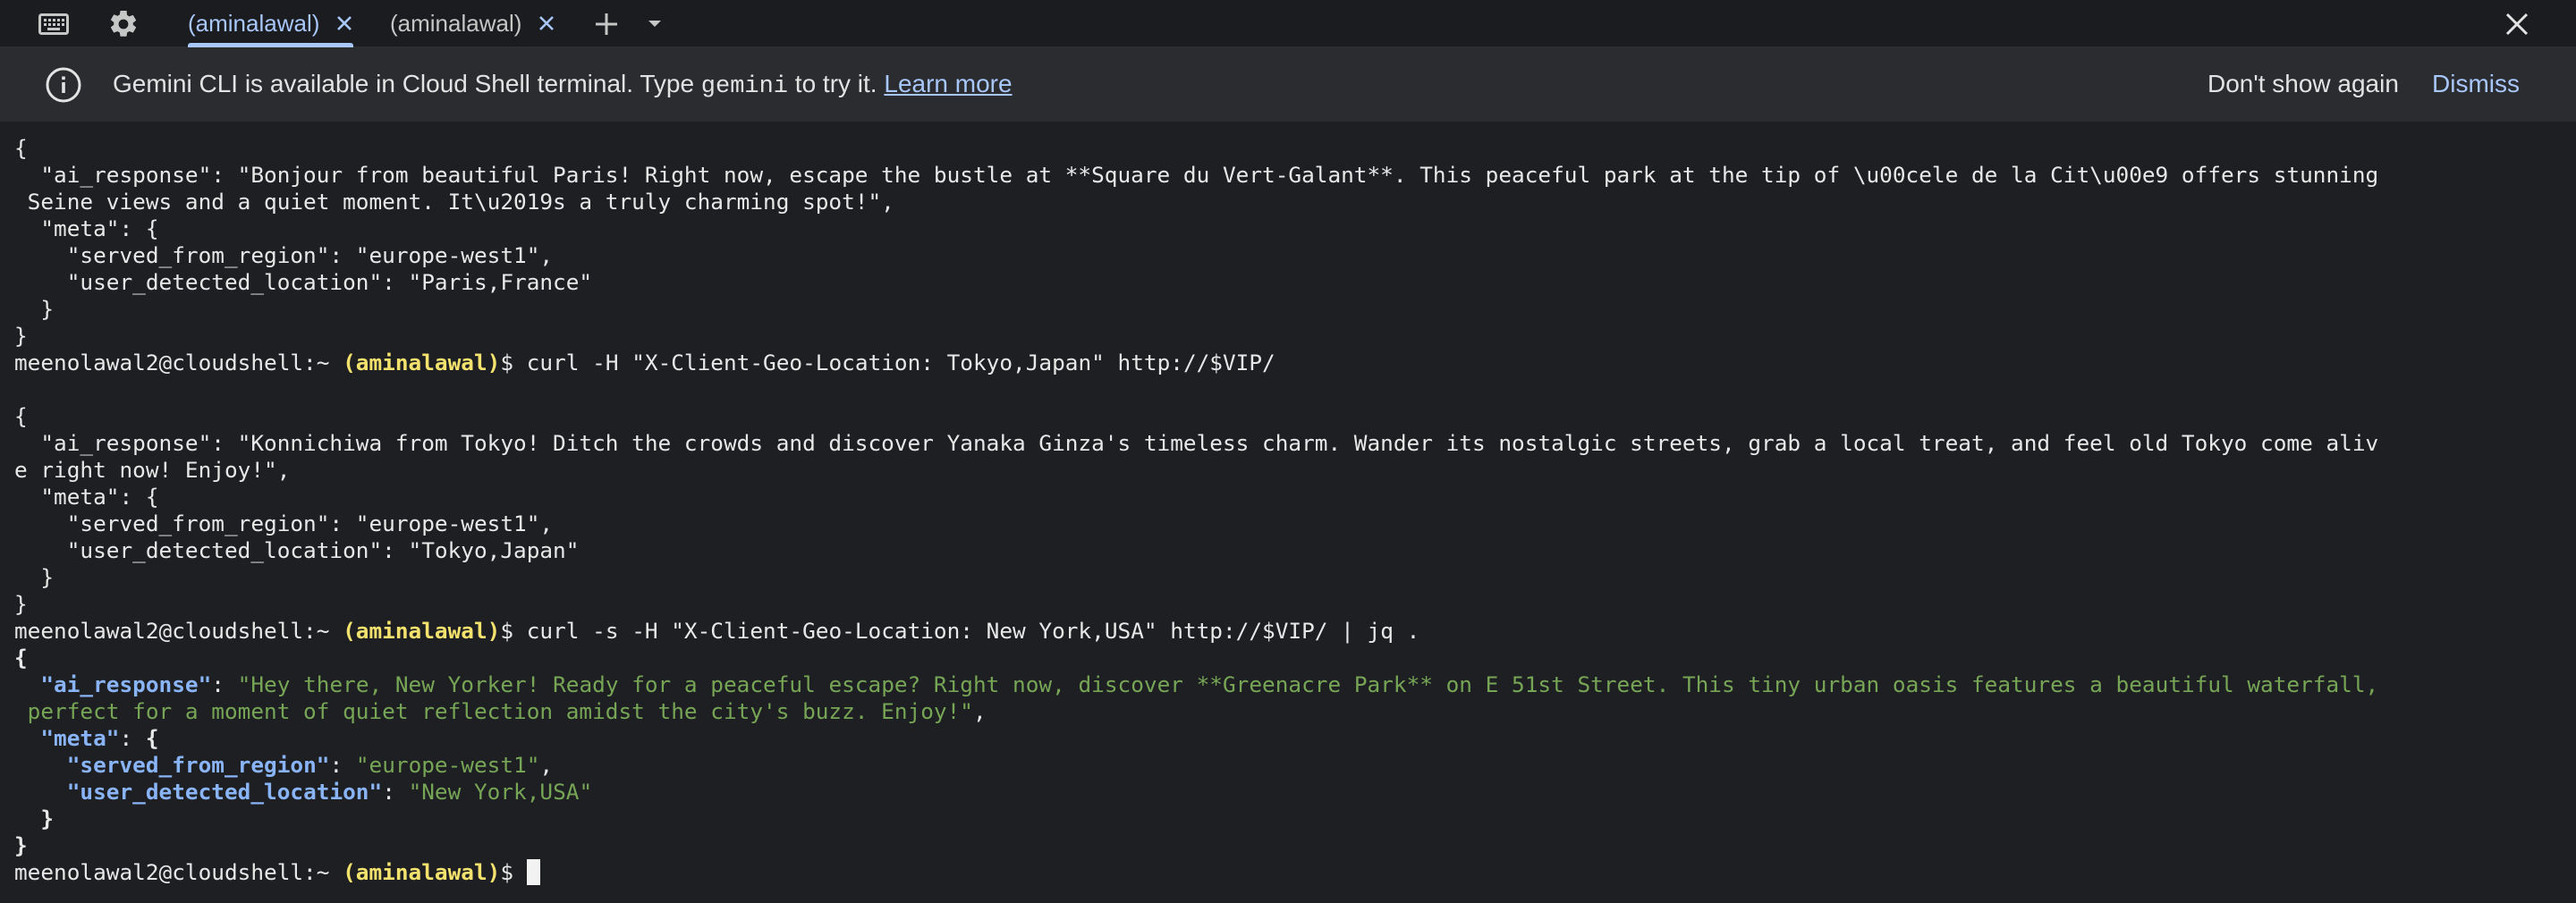 The width and height of the screenshot is (2576, 903). I want to click on tab-aminalawal-1: (aminalawal), so click(271, 23).